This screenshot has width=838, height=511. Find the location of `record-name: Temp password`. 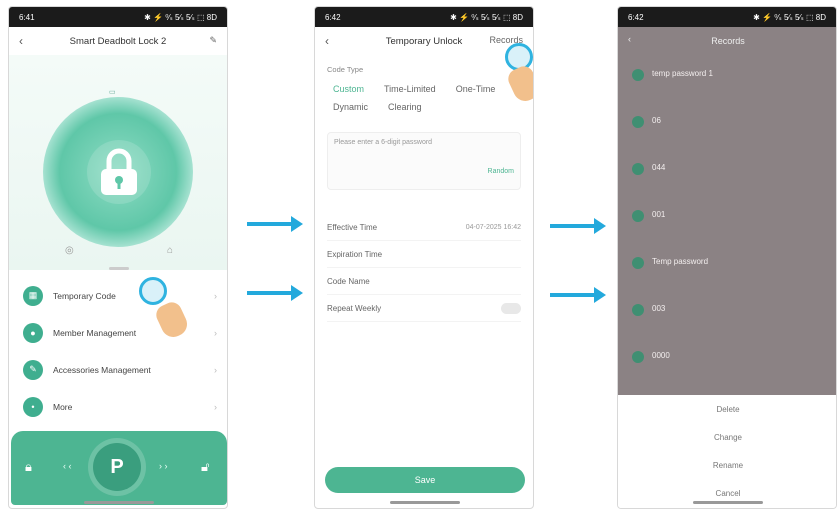

record-name: Temp password is located at coordinates (680, 261).